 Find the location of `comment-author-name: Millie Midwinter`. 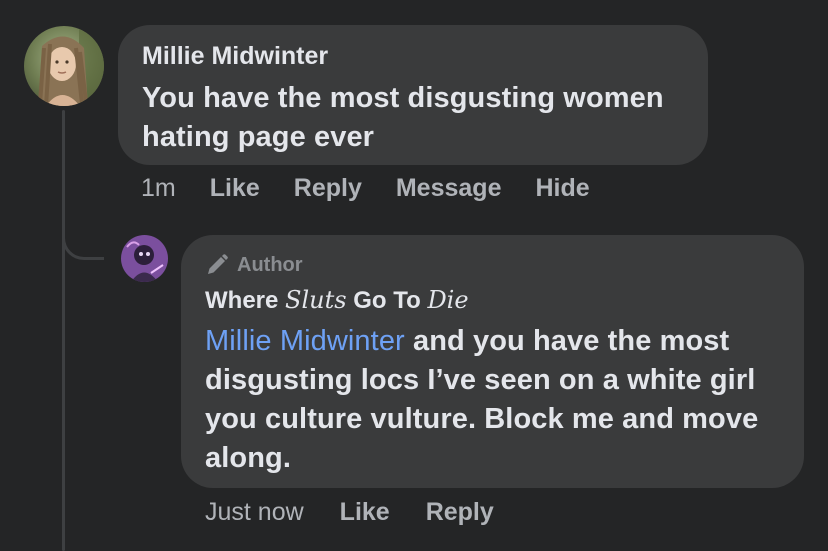

comment-author-name: Millie Midwinter is located at coordinates (413, 56).